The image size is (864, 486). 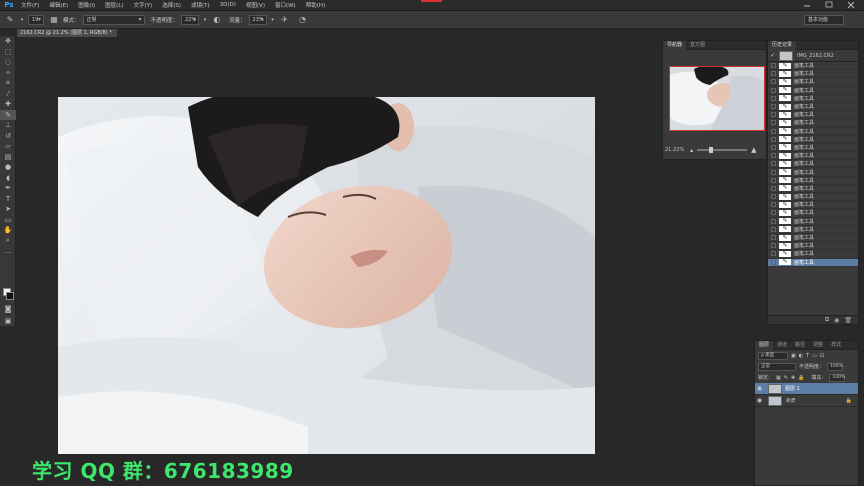 What do you see at coordinates (54, 20) in the screenshot?
I see `brush-panel-icon: ▦` at bounding box center [54, 20].